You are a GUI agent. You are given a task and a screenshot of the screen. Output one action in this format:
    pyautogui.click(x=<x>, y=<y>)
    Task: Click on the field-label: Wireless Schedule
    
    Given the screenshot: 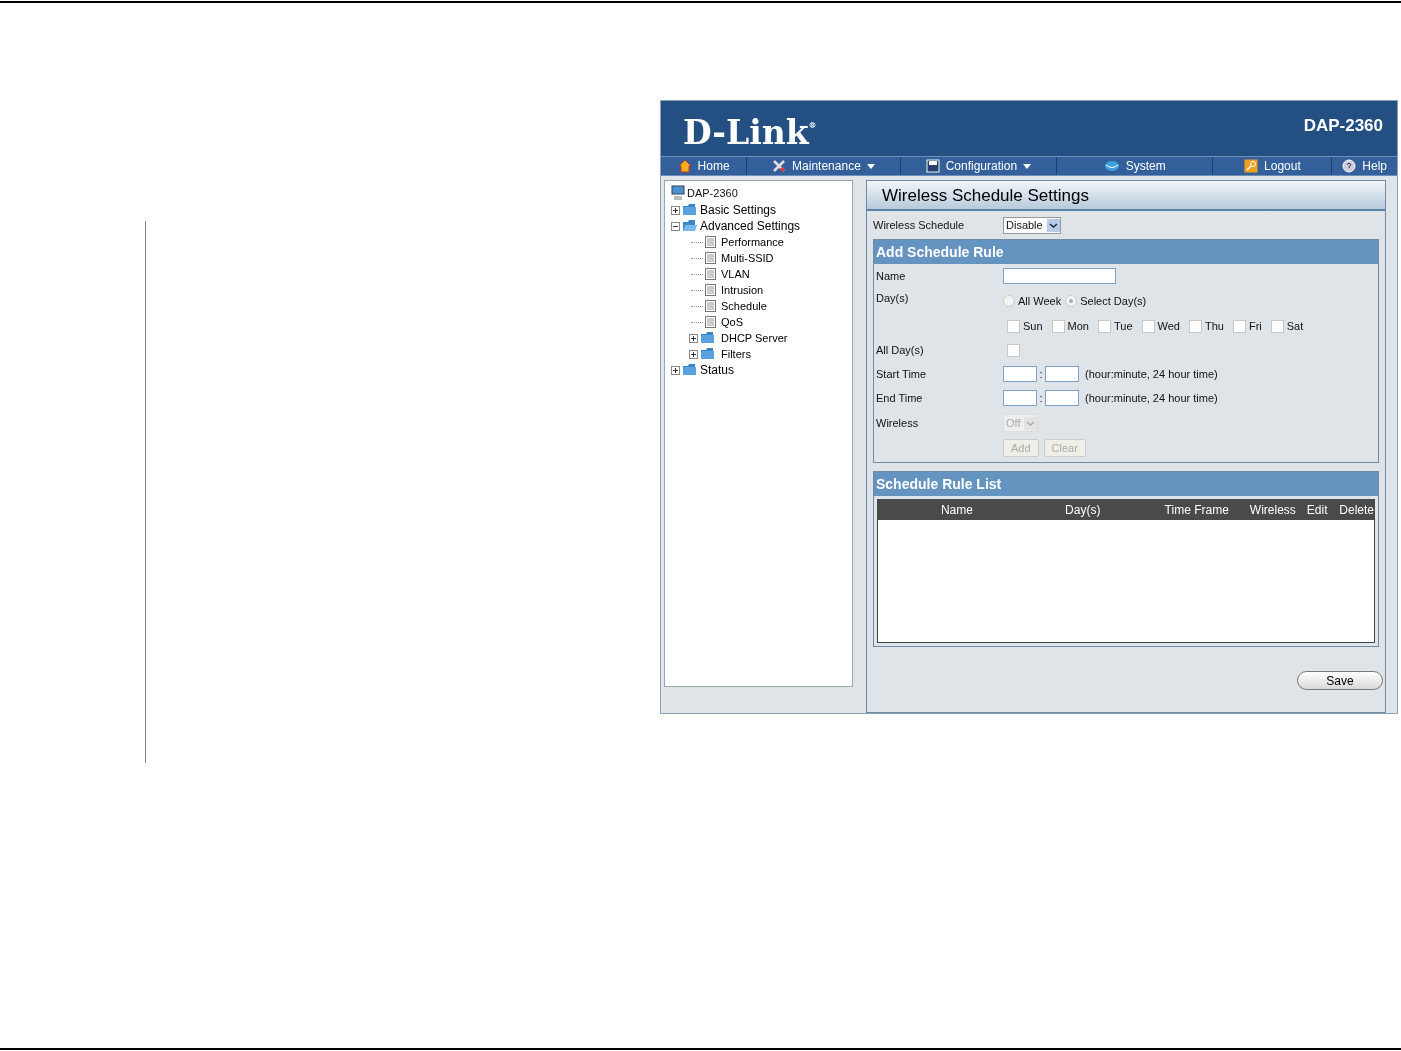 What is the action you would take?
    pyautogui.click(x=919, y=225)
    